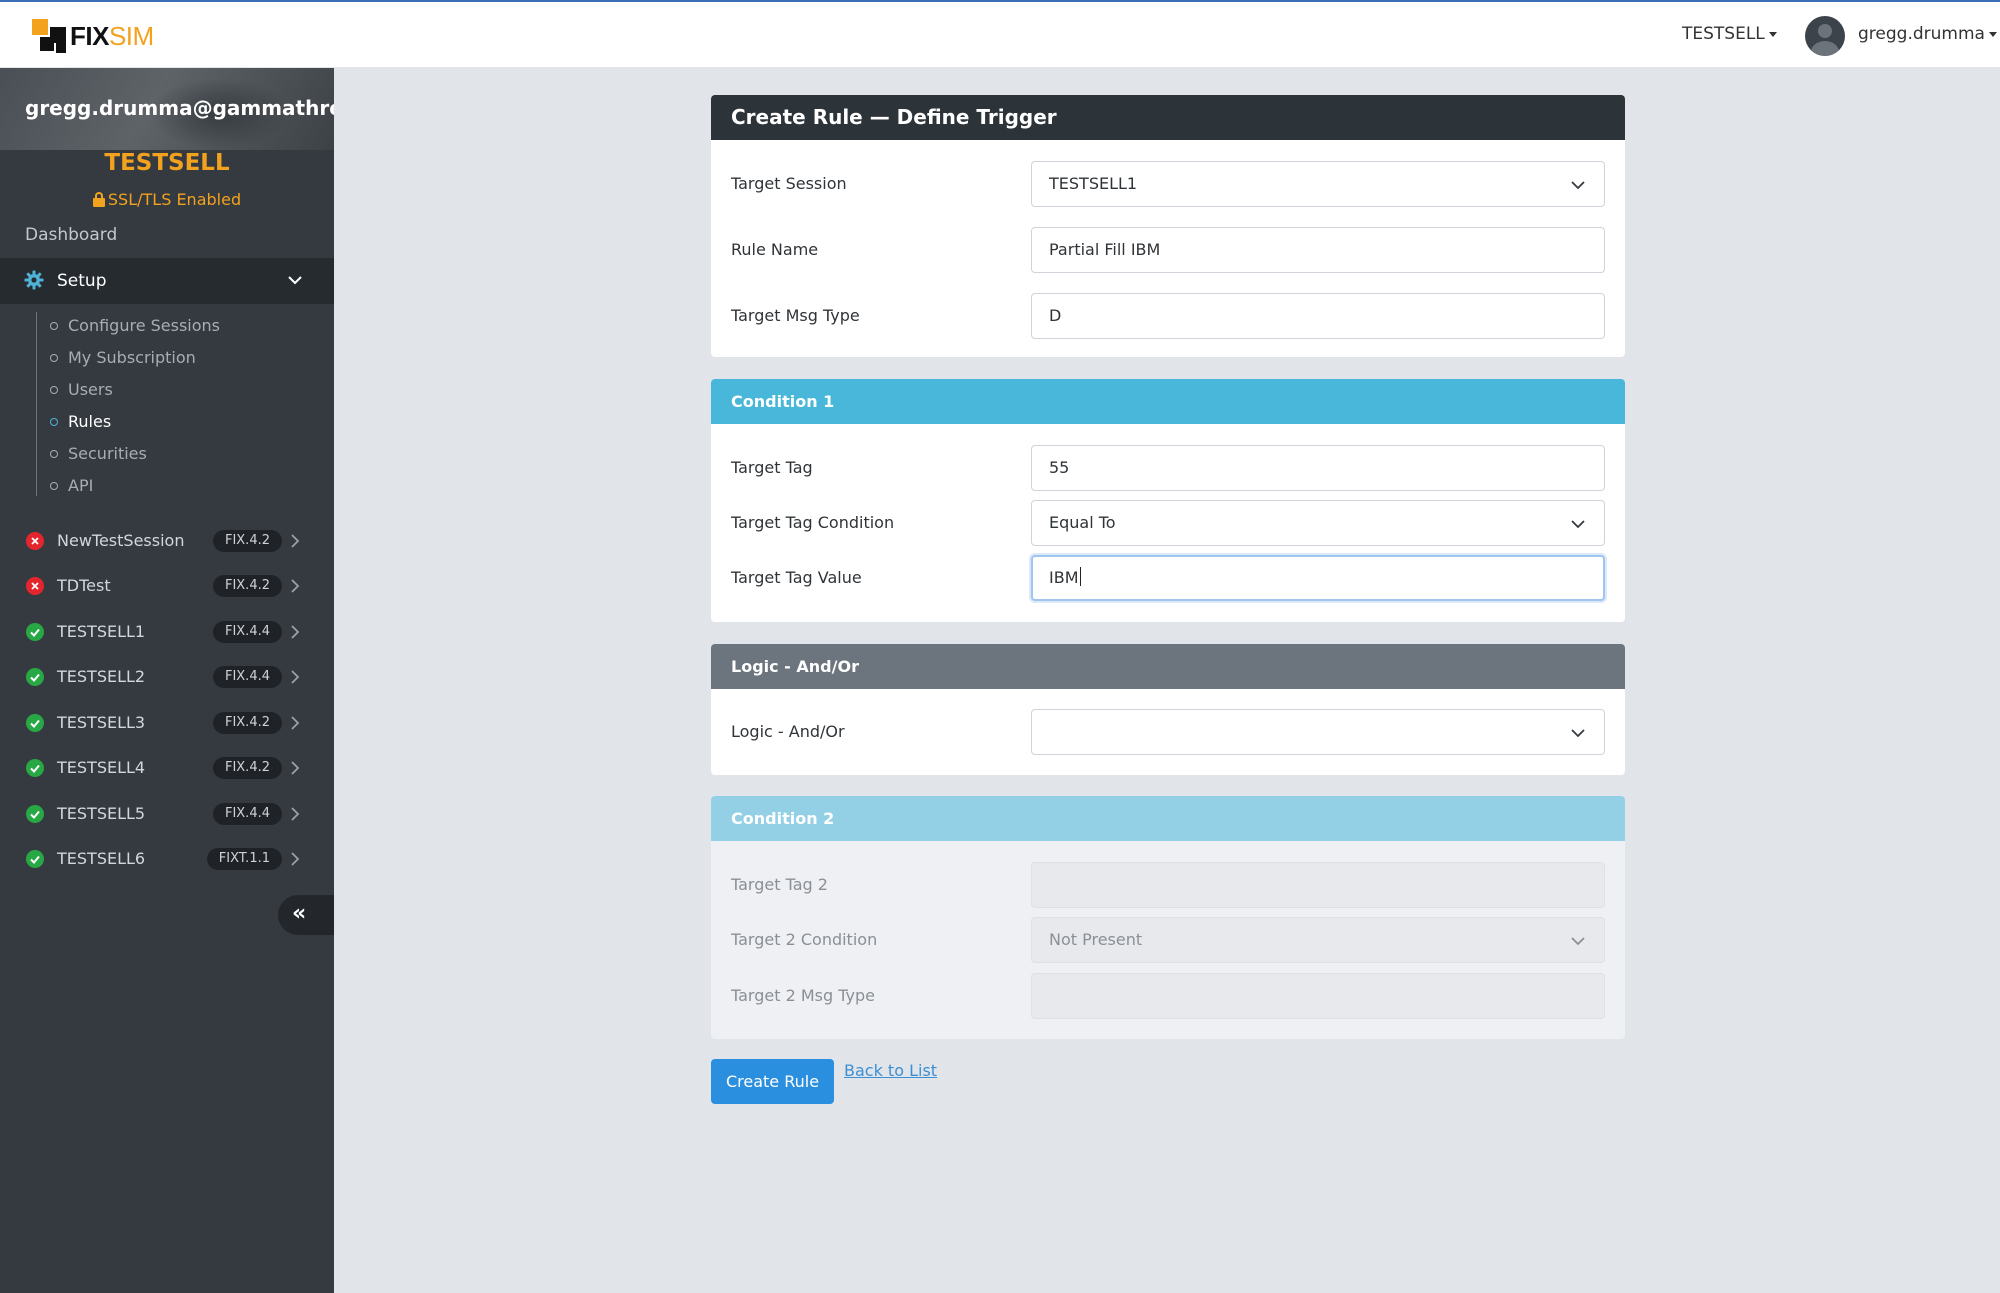 Image resolution: width=2000 pixels, height=1293 pixels. I want to click on card-title: Condition 2, so click(1168, 818).